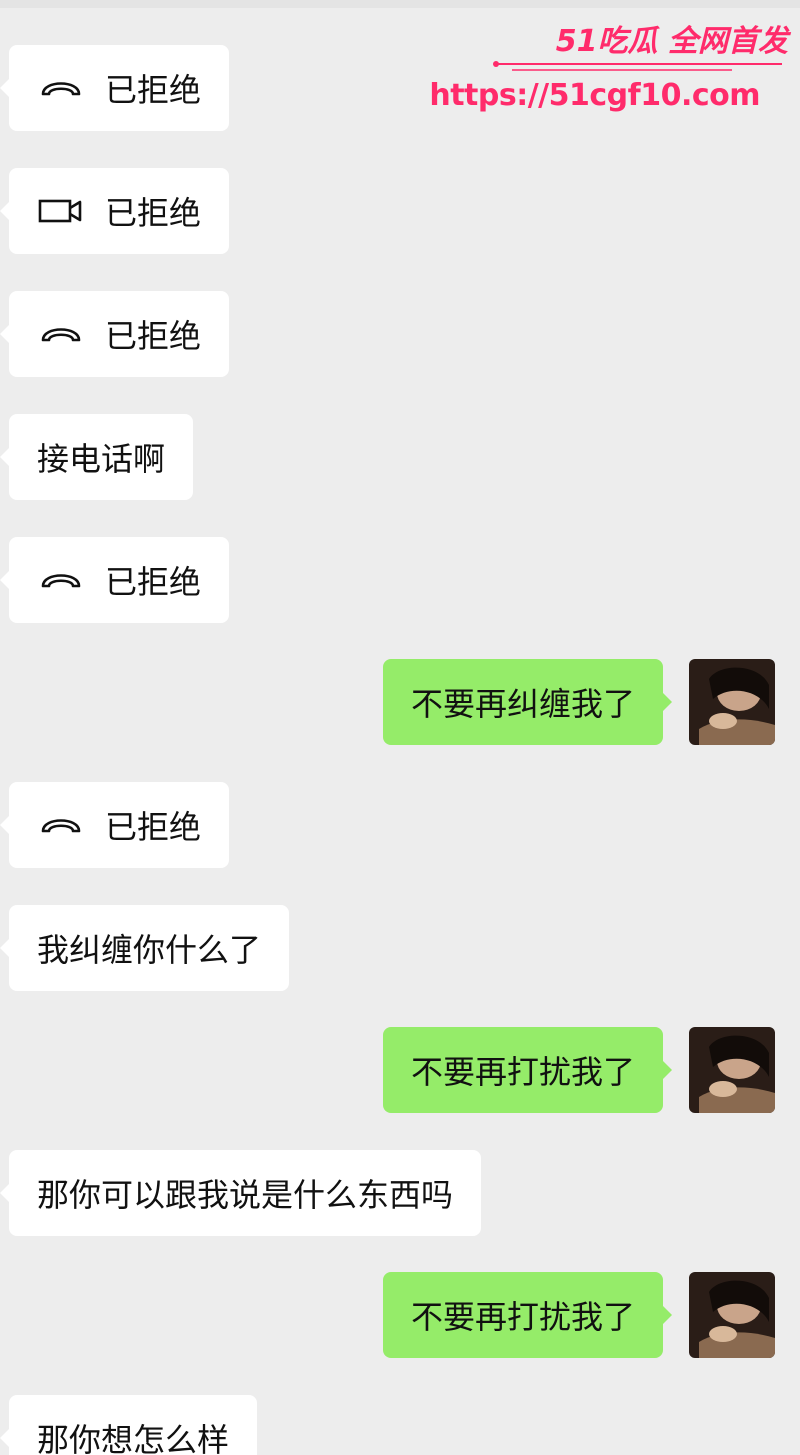 The height and width of the screenshot is (1455, 800). I want to click on message-text: 那你可以跟我说是什么东西吗, so click(245, 1195).